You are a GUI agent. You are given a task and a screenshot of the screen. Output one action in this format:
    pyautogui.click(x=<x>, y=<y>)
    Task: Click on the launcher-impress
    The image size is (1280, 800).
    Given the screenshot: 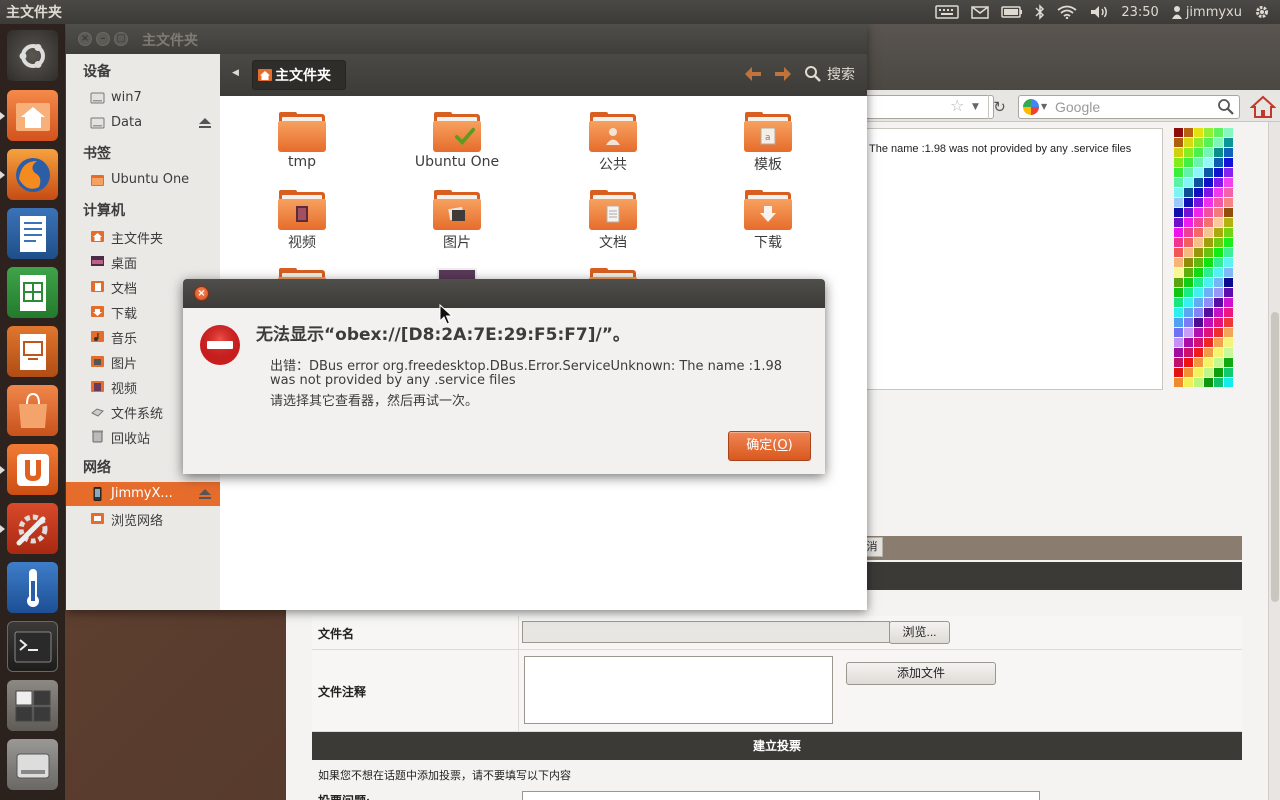 What is the action you would take?
    pyautogui.click(x=32, y=351)
    